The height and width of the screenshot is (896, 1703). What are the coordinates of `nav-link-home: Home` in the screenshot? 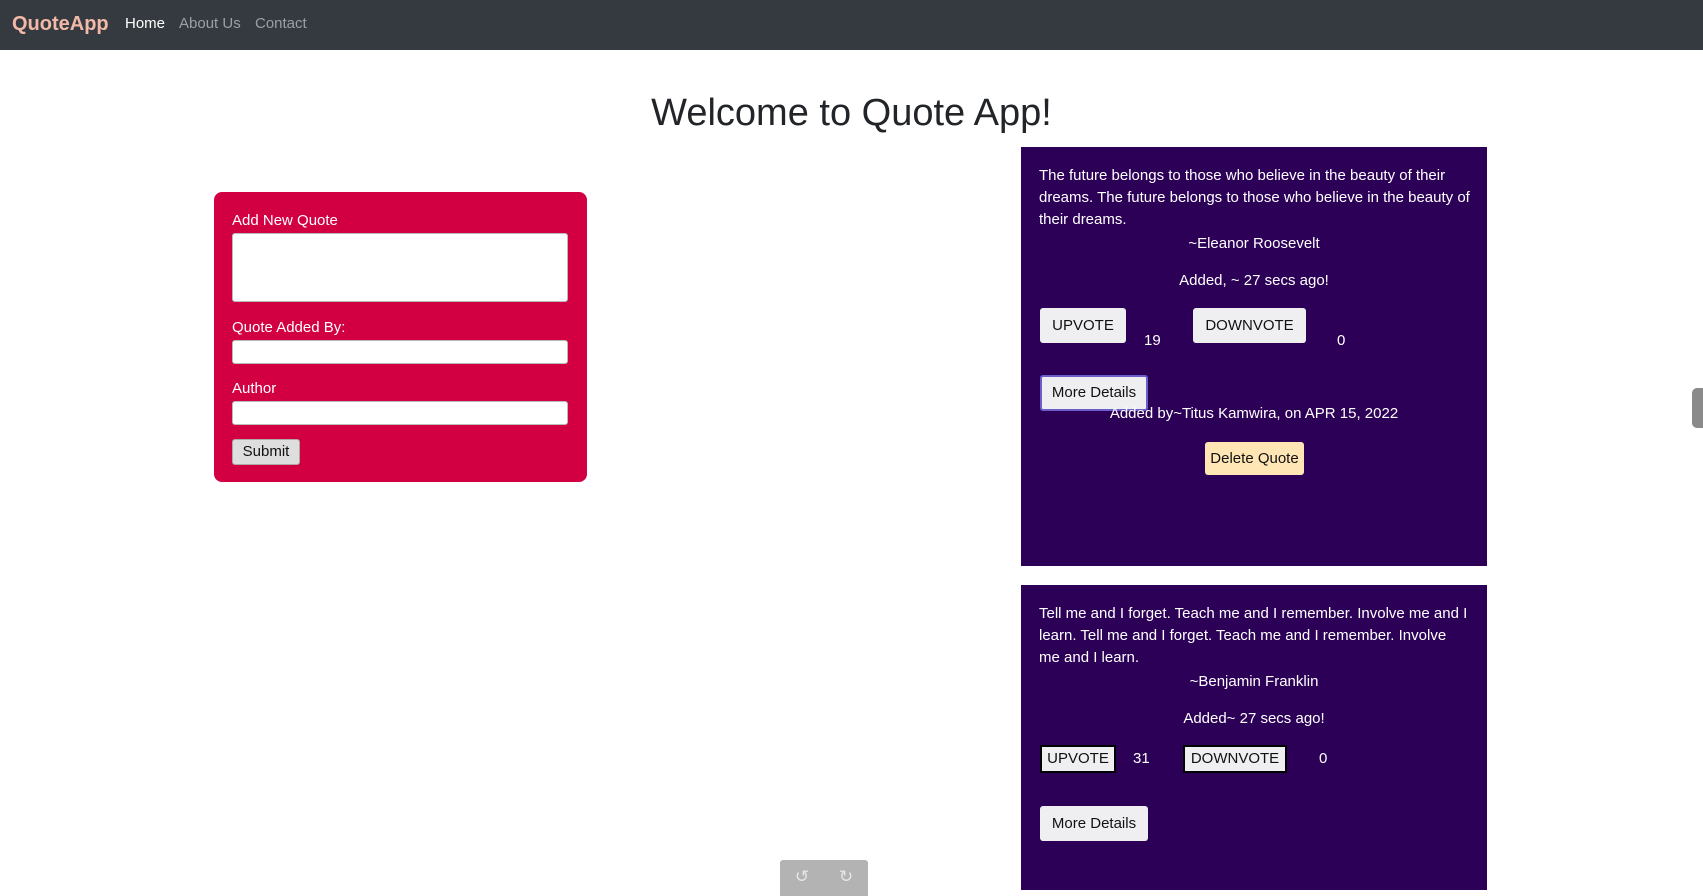 It's located at (145, 23).